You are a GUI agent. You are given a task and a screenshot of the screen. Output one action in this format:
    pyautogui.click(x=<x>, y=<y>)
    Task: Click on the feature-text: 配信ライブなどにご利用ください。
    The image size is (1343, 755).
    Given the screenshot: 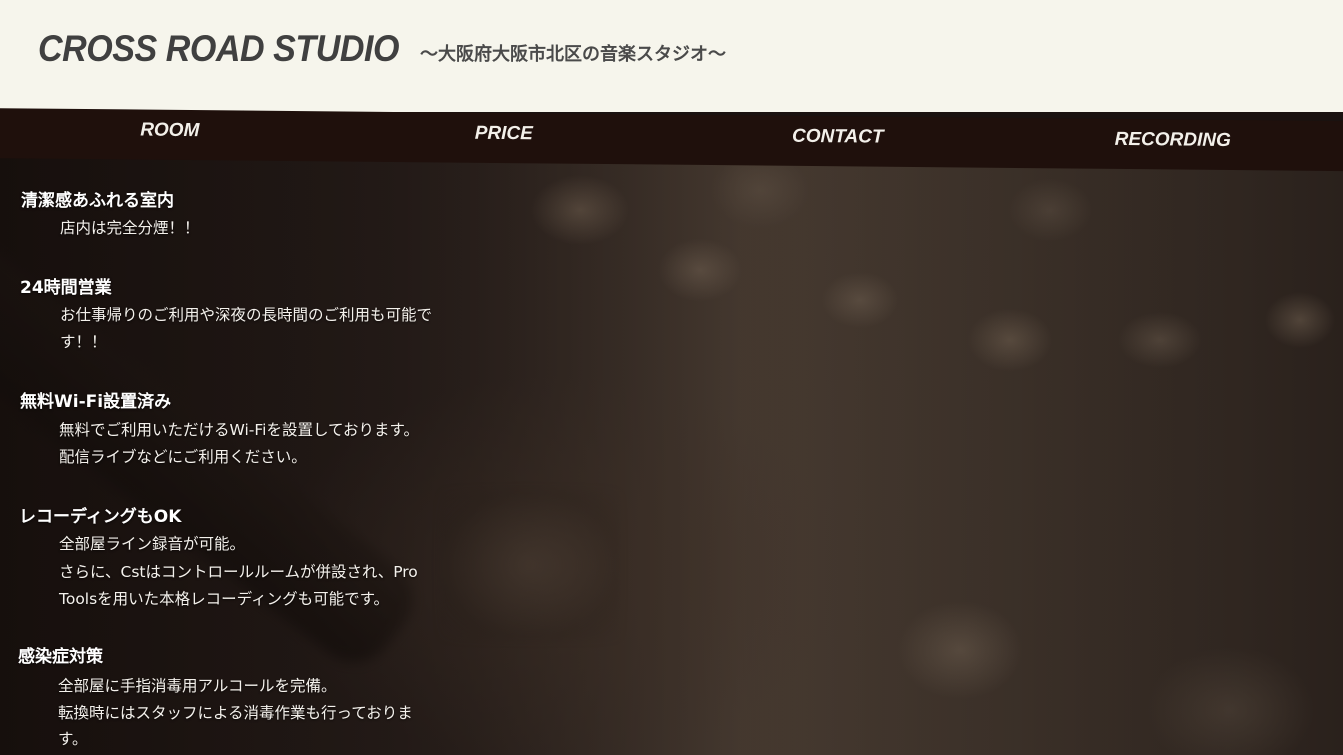 What is the action you would take?
    pyautogui.click(x=183, y=457)
    